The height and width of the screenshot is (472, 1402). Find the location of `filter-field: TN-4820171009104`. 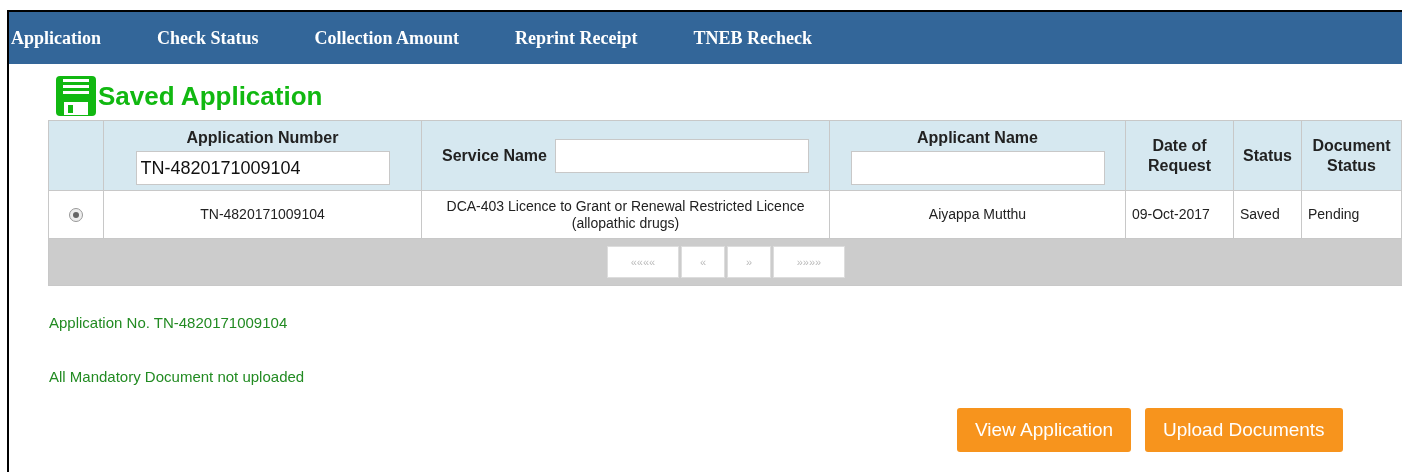

filter-field: TN-4820171009104 is located at coordinates (262, 168).